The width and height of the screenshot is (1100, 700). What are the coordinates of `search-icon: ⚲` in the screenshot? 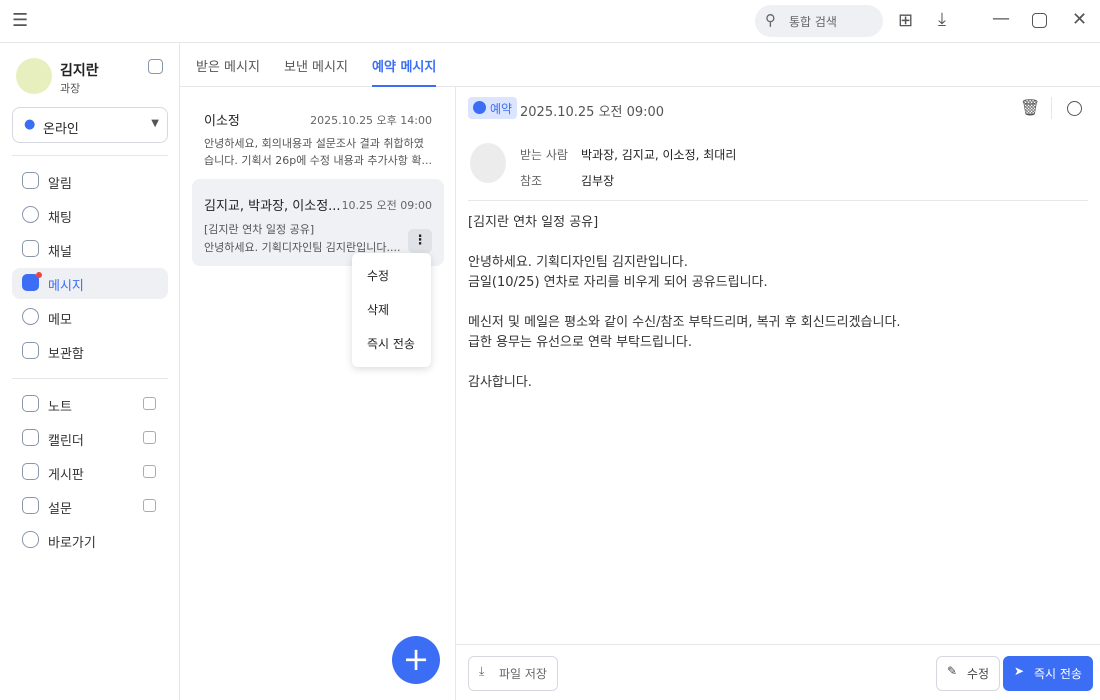 It's located at (770, 20).